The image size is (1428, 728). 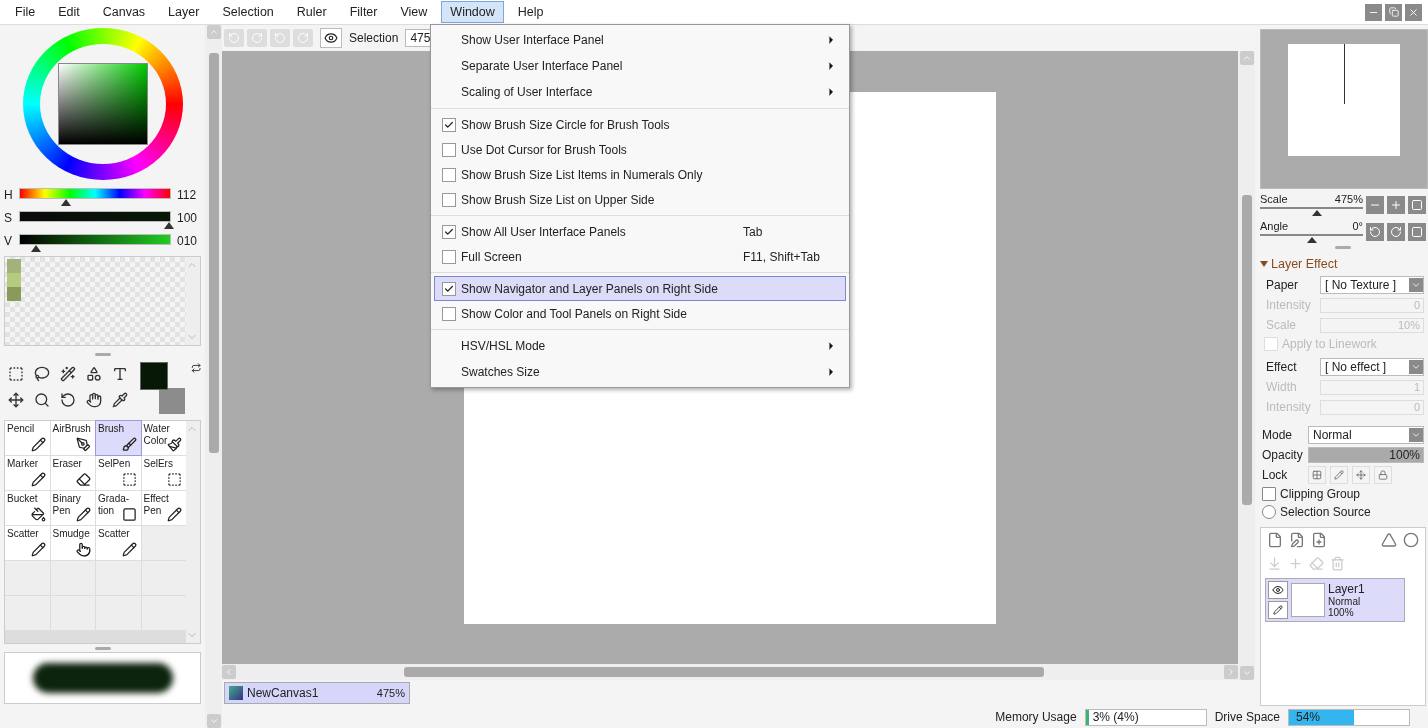 What do you see at coordinates (1325, 512) in the screenshot?
I see `radio-label: Selection Source` at bounding box center [1325, 512].